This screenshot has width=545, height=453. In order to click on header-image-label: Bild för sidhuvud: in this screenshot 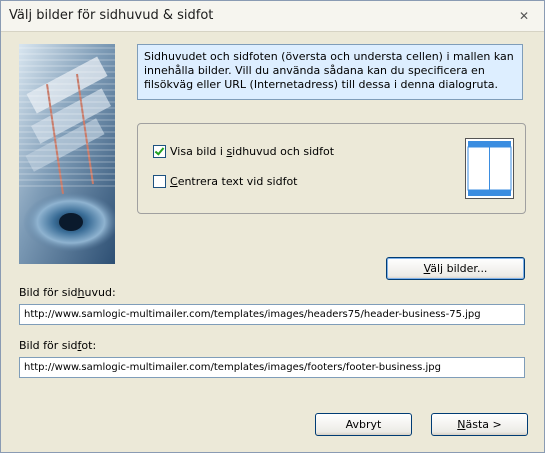, I will do `click(67, 292)`.